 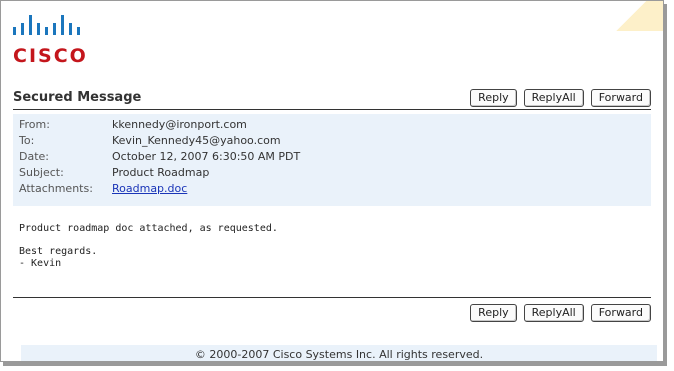 I want to click on header-value: kkennedy@ironport.com, so click(x=179, y=124).